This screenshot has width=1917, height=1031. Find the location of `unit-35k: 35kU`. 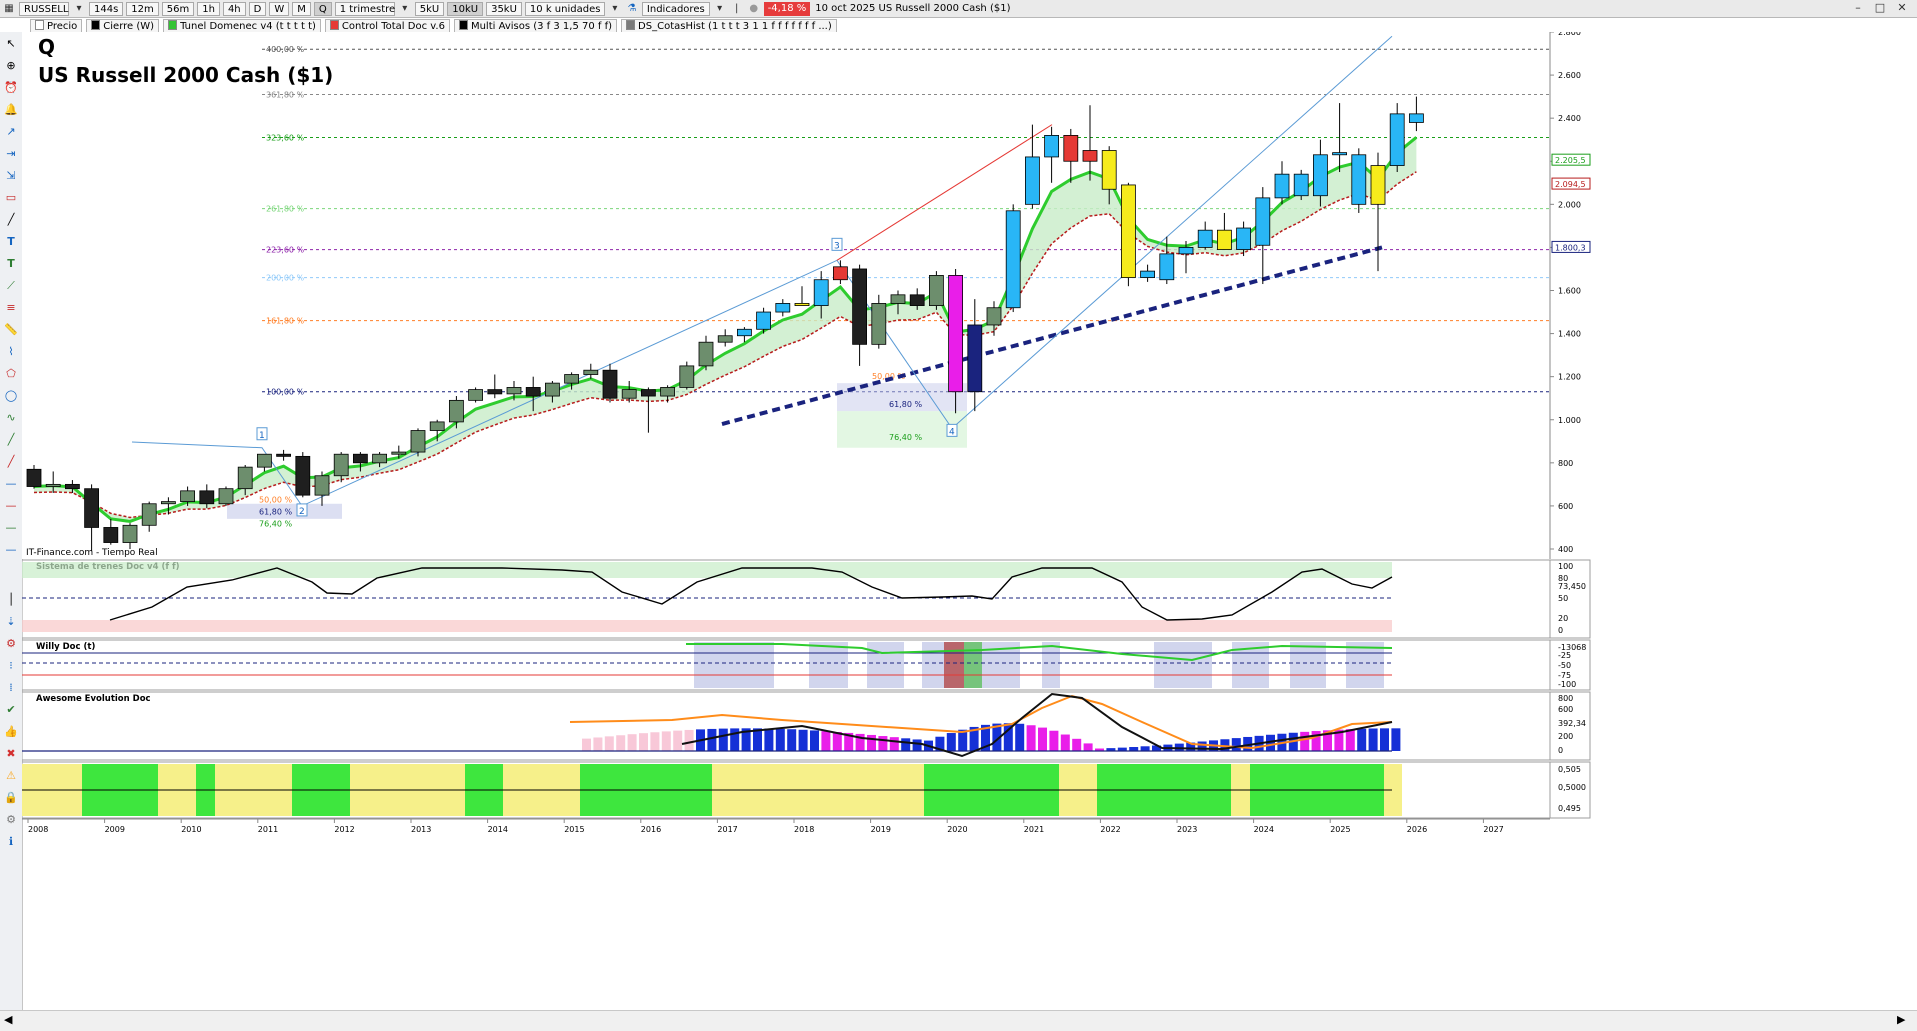

unit-35k: 35kU is located at coordinates (504, 8).